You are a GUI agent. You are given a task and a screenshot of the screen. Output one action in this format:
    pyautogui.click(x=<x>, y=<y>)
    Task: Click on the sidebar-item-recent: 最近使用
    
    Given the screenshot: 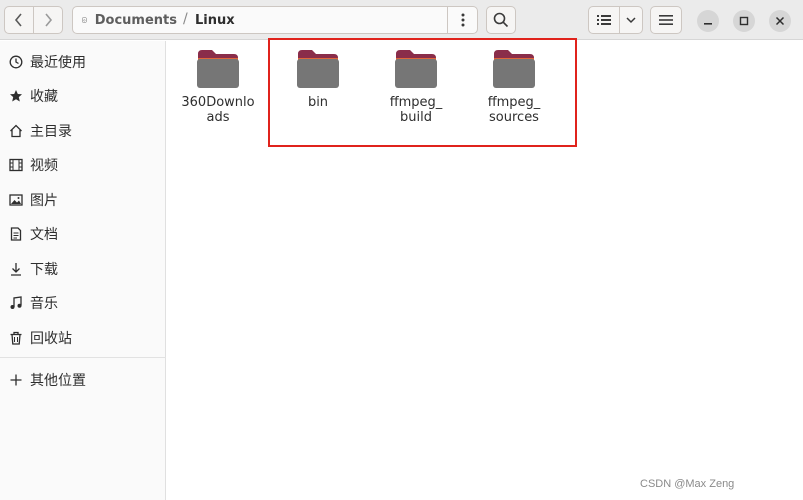 What is the action you would take?
    pyautogui.click(x=83, y=62)
    